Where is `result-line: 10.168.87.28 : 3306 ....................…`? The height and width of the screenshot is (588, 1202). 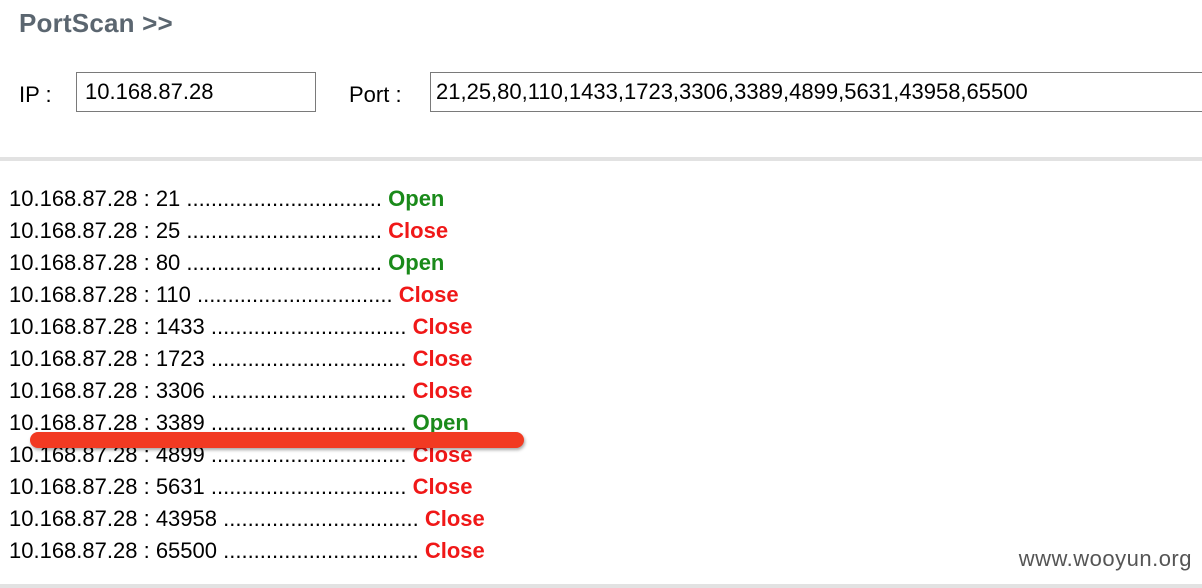 result-line: 10.168.87.28 : 3306 ....................… is located at coordinates (241, 390).